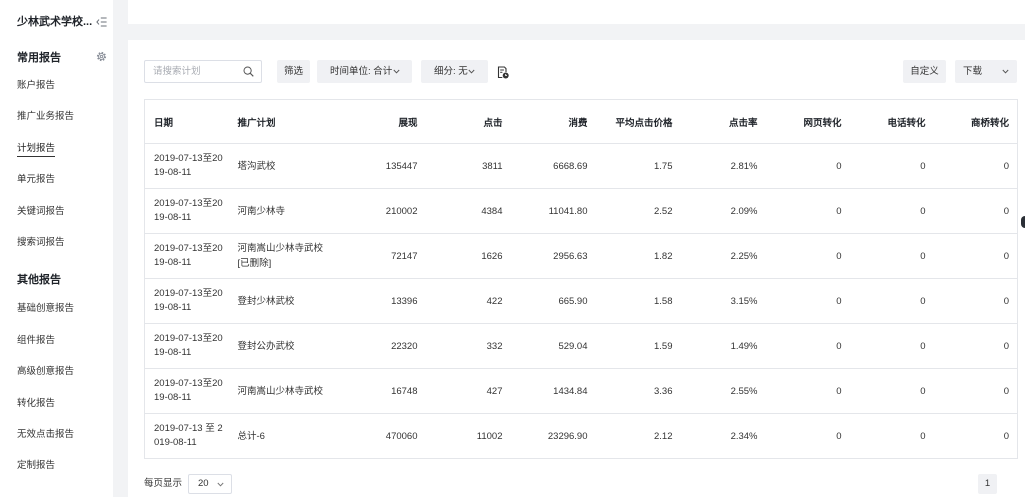 The width and height of the screenshot is (1025, 497). What do you see at coordinates (56, 116) in the screenshot?
I see `sidebar-item: 推广业务报告` at bounding box center [56, 116].